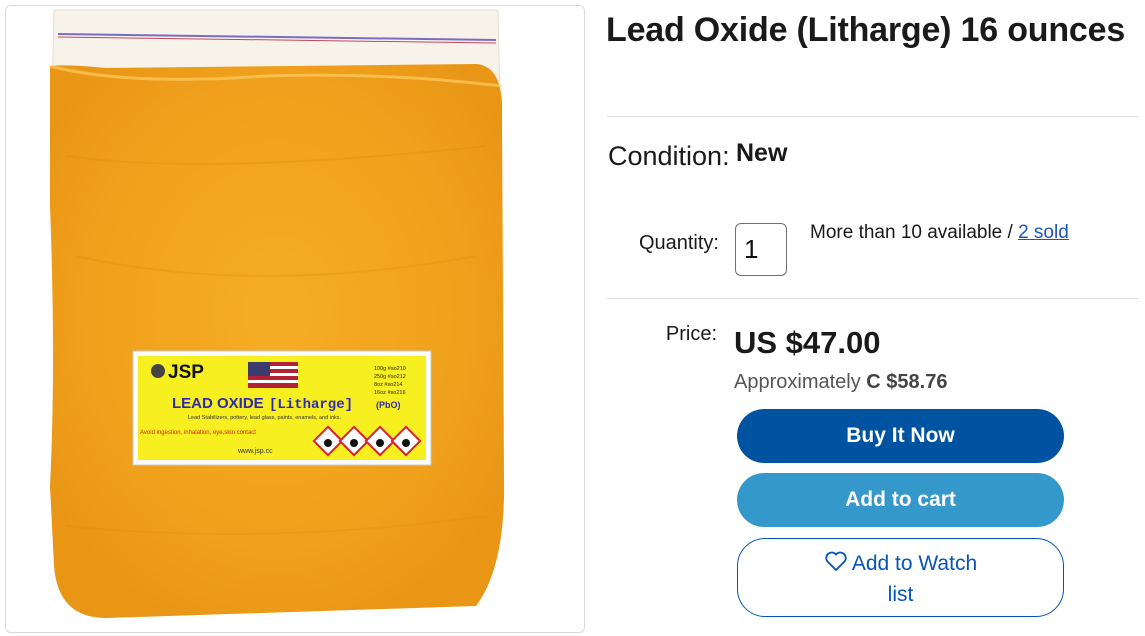  What do you see at coordinates (907, 382) in the screenshot?
I see `approx-value: C $58.76` at bounding box center [907, 382].